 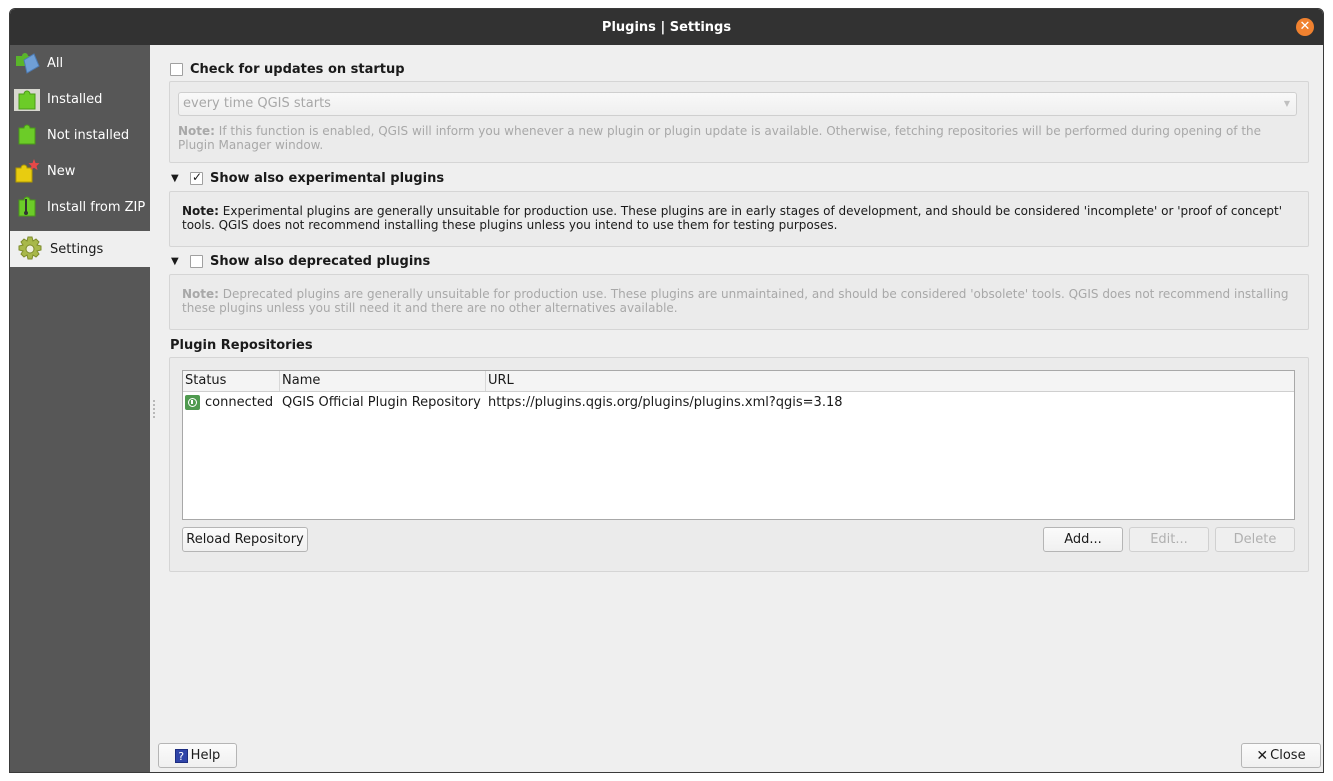 I want to click on column-header-url: URL, so click(x=890, y=381).